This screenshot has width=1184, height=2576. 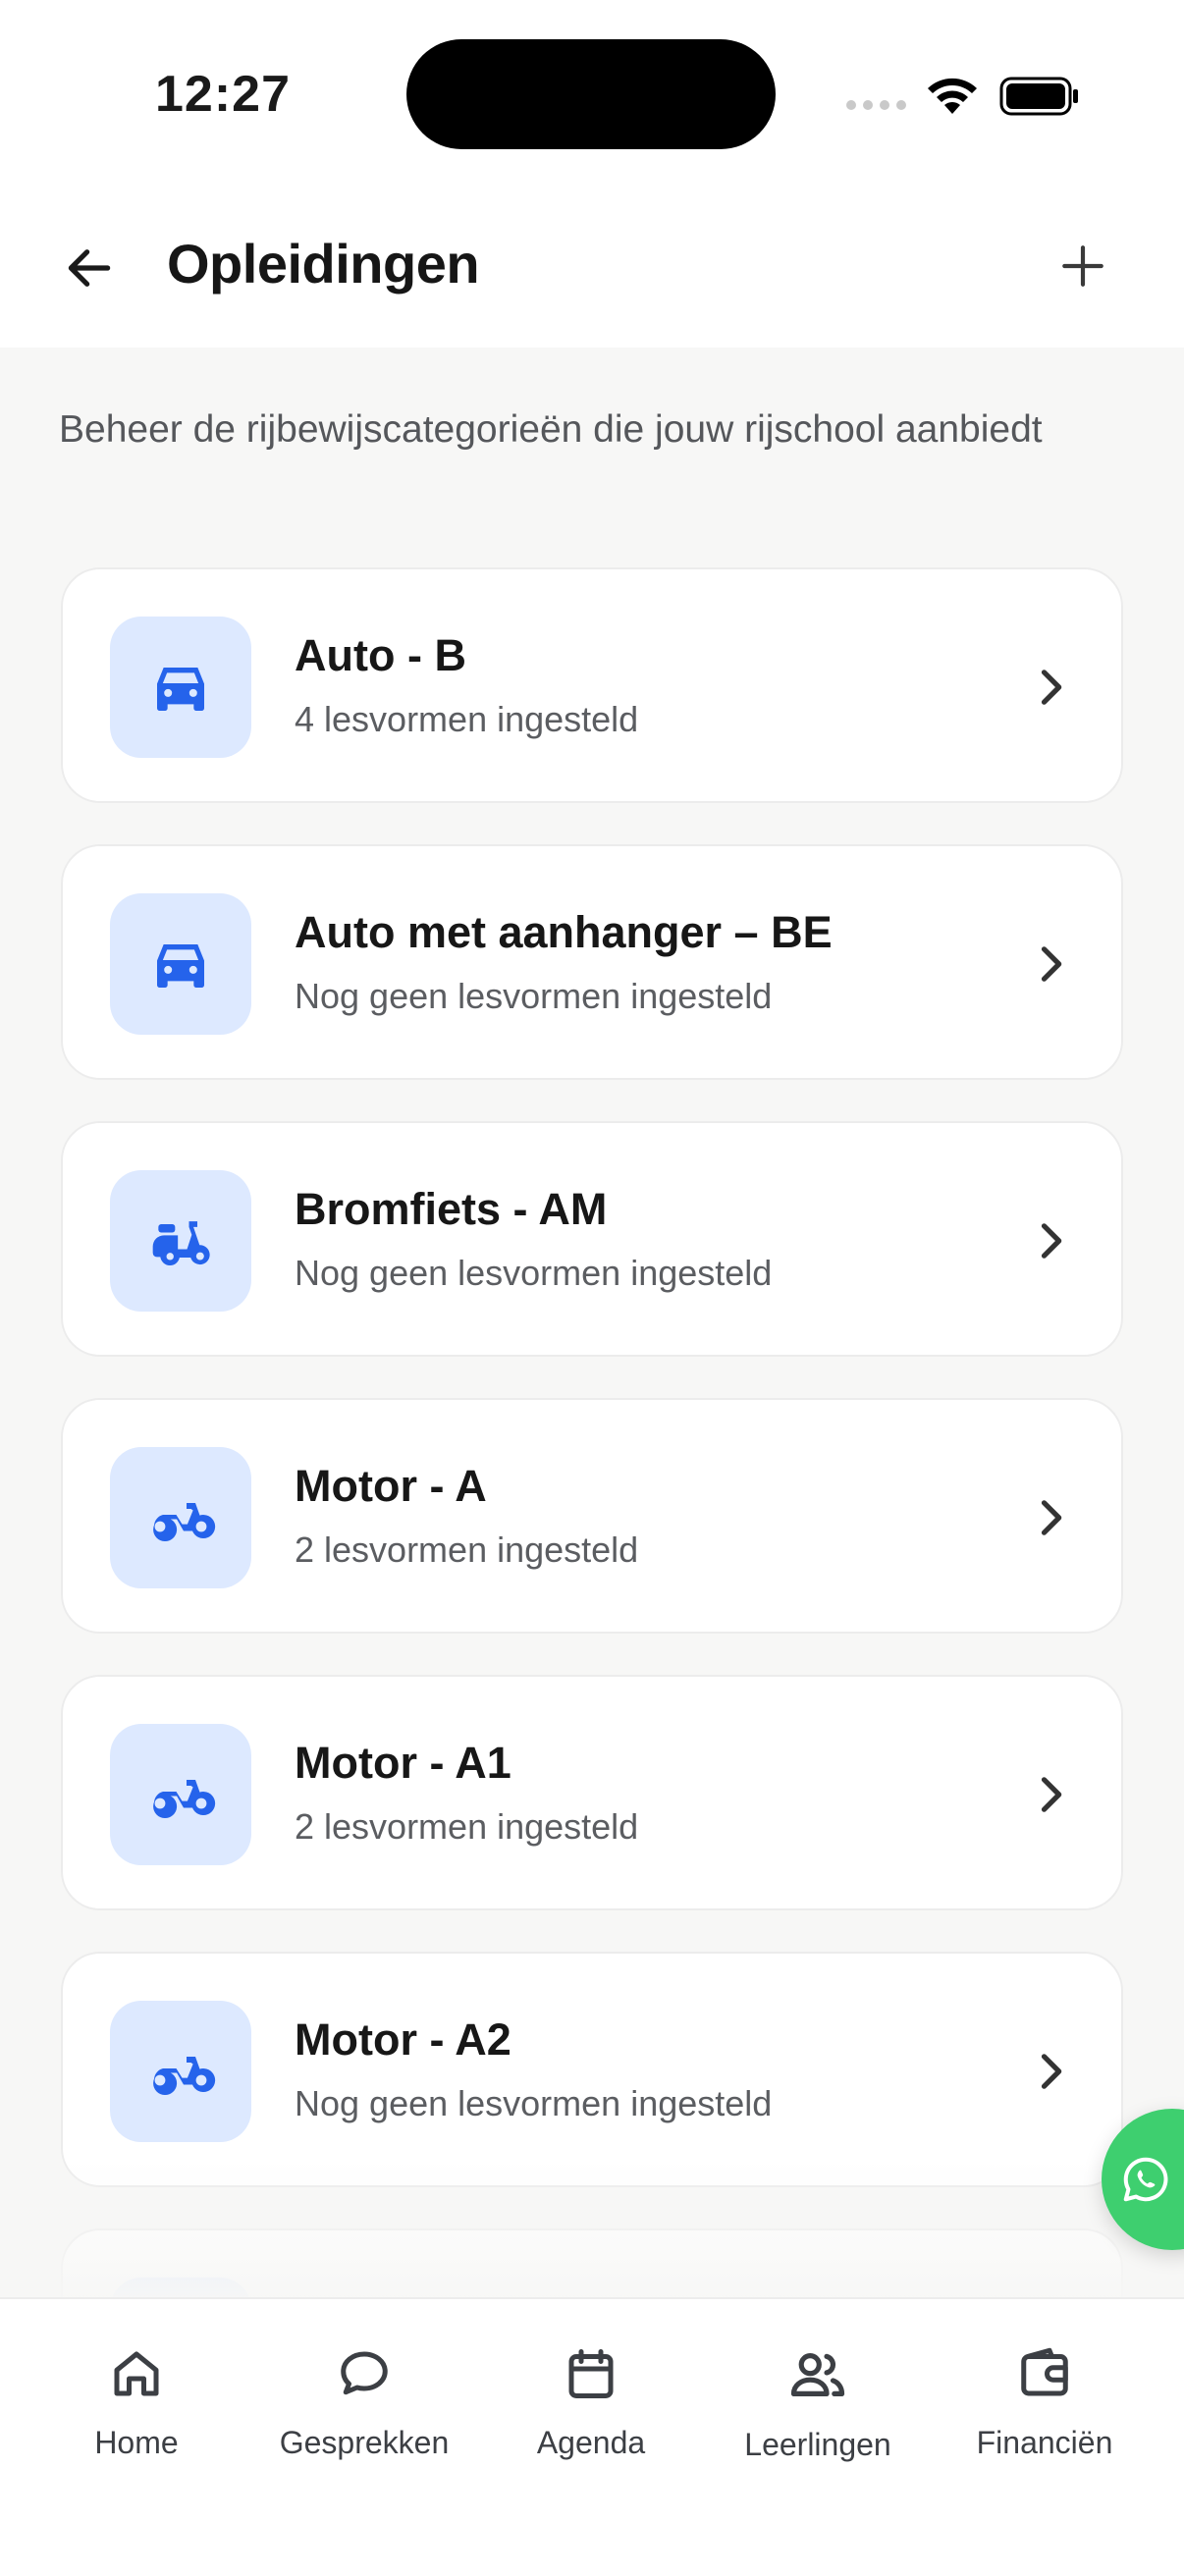 I want to click on back-button, so click(x=89, y=268).